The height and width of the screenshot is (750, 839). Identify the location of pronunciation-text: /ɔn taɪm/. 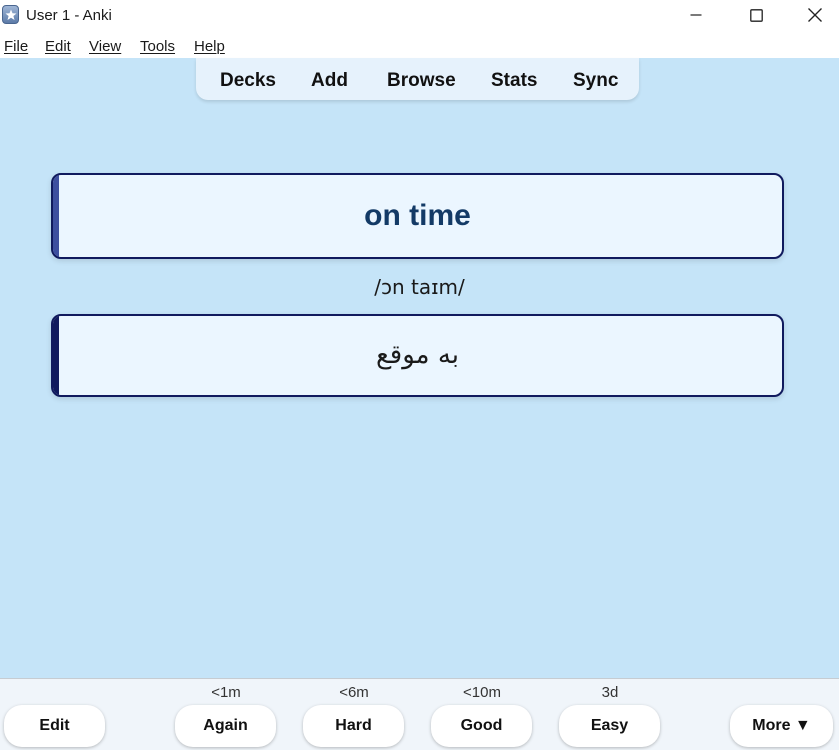
(419, 287).